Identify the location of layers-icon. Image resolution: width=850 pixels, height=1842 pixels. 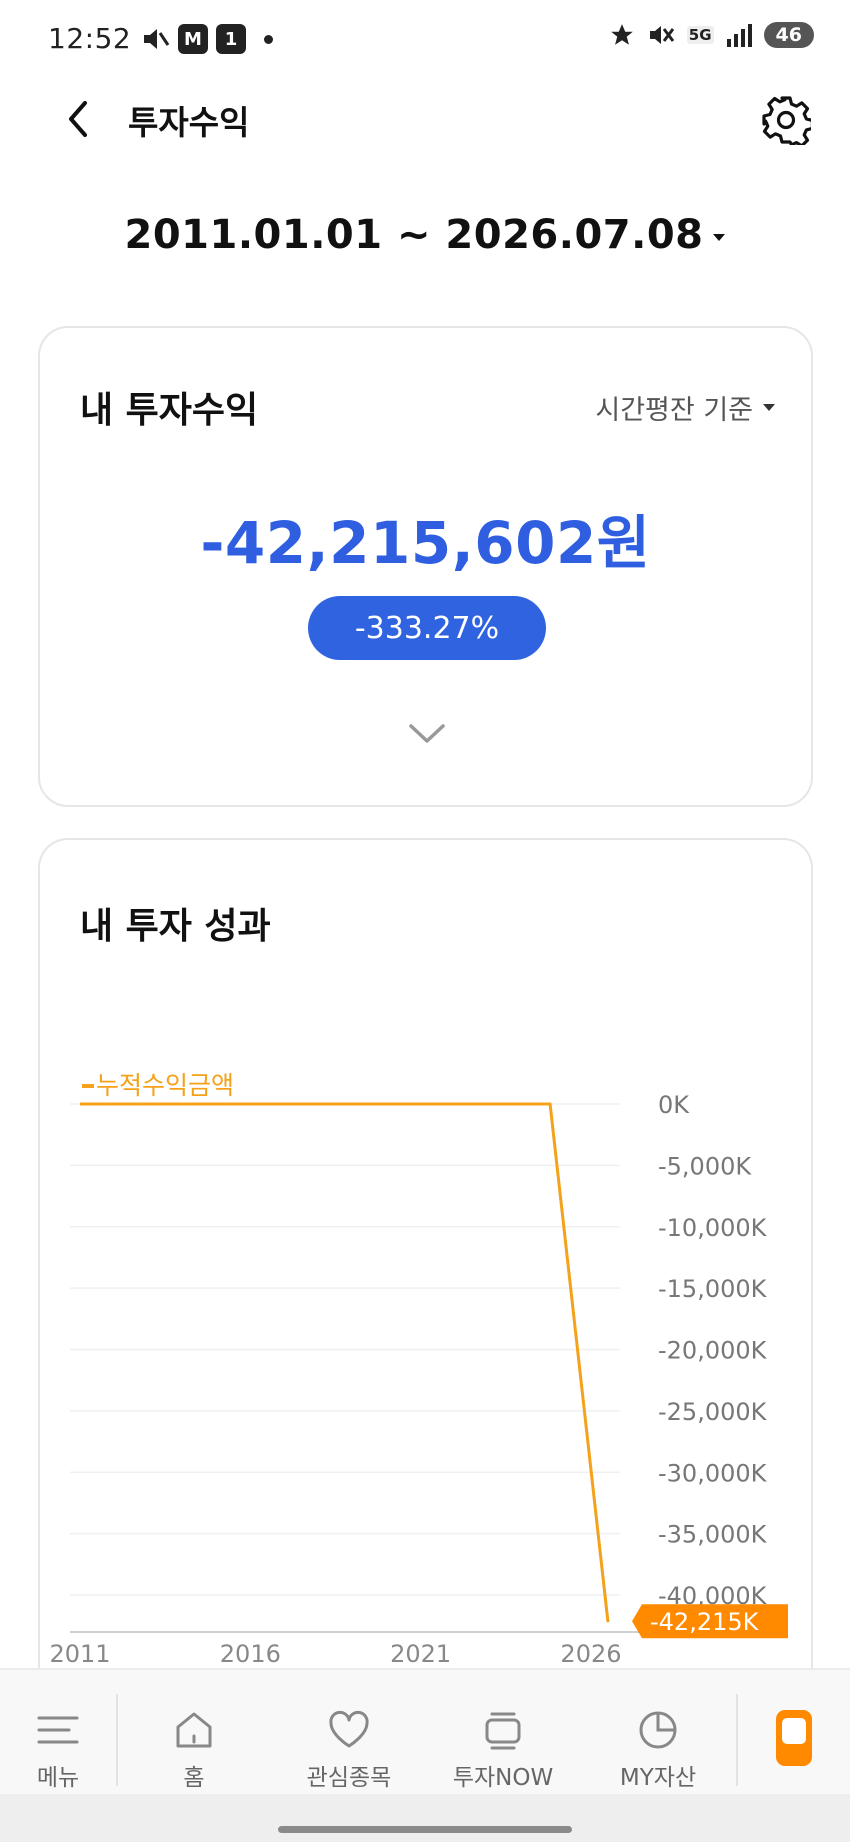
(503, 1730).